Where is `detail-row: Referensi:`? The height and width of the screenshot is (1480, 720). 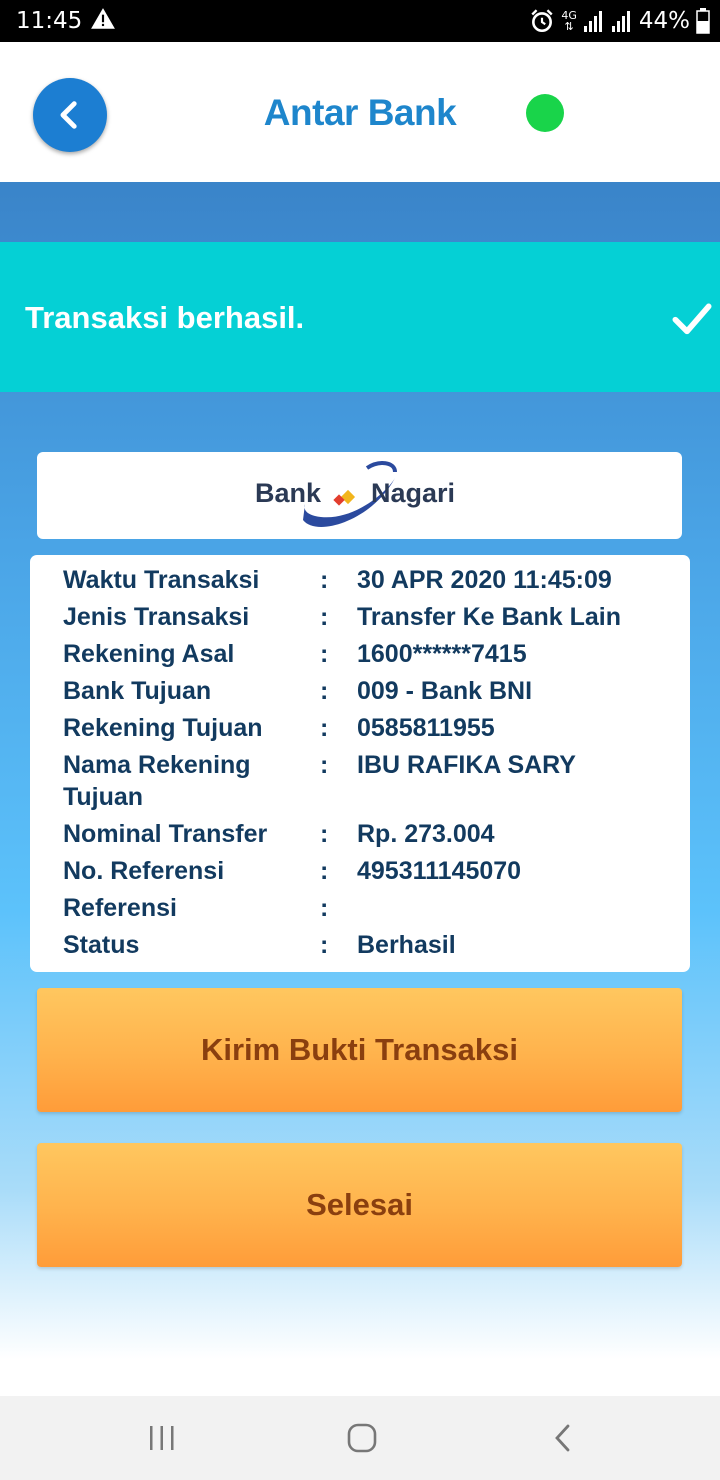
detail-row: Referensi: is located at coordinates (360, 908).